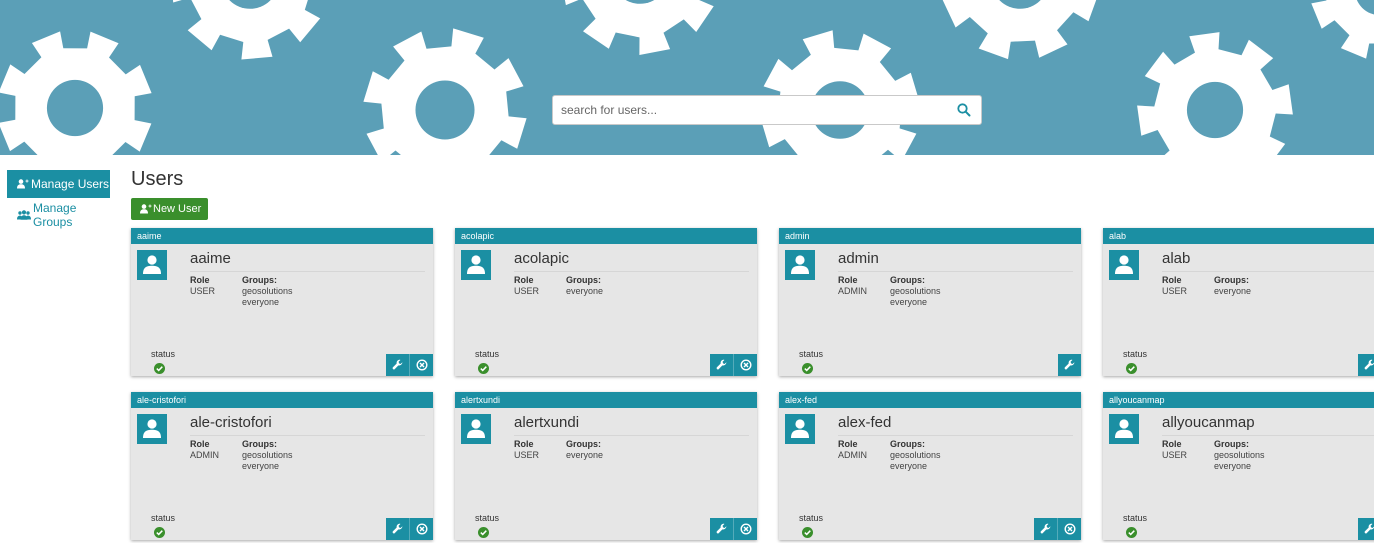  What do you see at coordinates (24, 215) in the screenshot?
I see `group-icon` at bounding box center [24, 215].